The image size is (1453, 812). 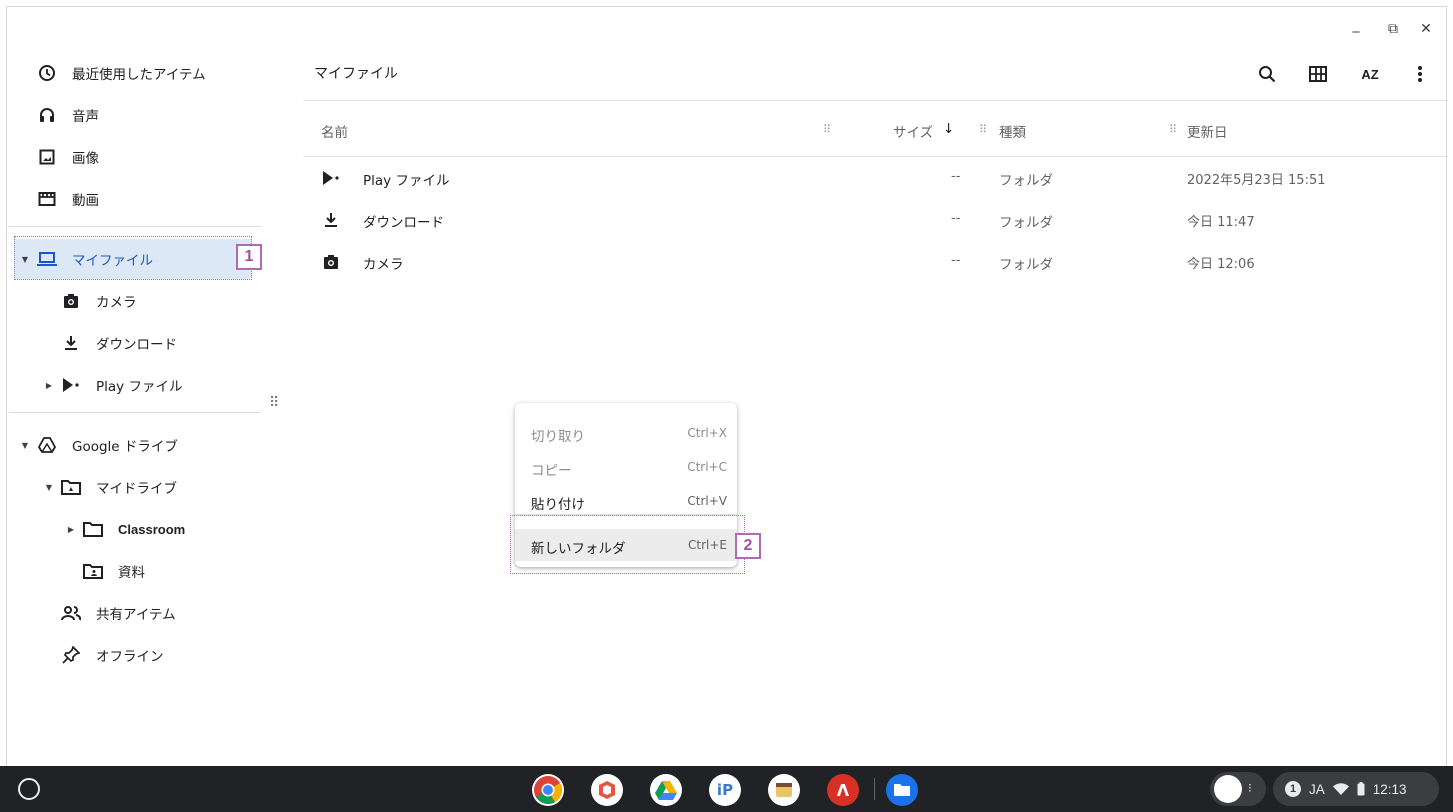 I want to click on sidebar-item-label: ダウンロード, so click(x=136, y=345).